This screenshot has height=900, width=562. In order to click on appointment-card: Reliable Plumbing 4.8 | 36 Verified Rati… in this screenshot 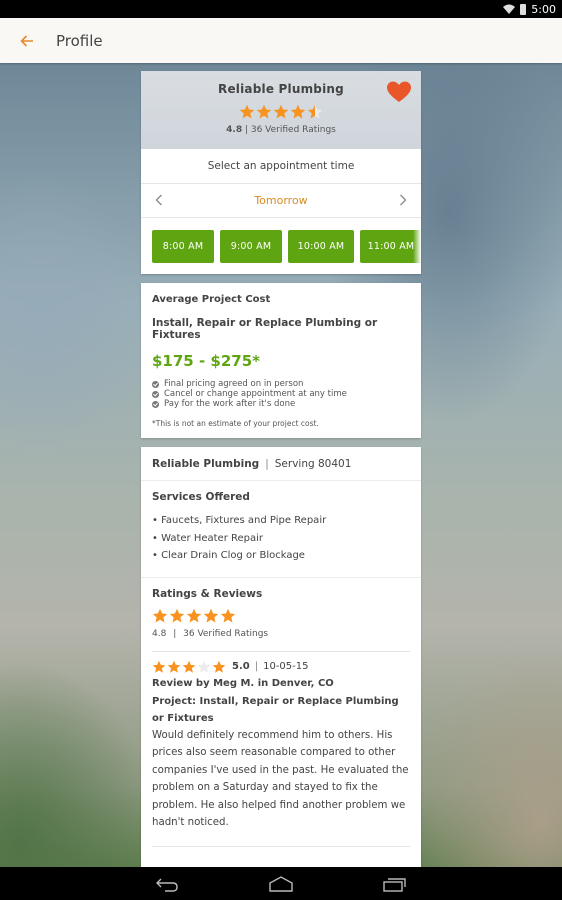, I will do `click(281, 172)`.